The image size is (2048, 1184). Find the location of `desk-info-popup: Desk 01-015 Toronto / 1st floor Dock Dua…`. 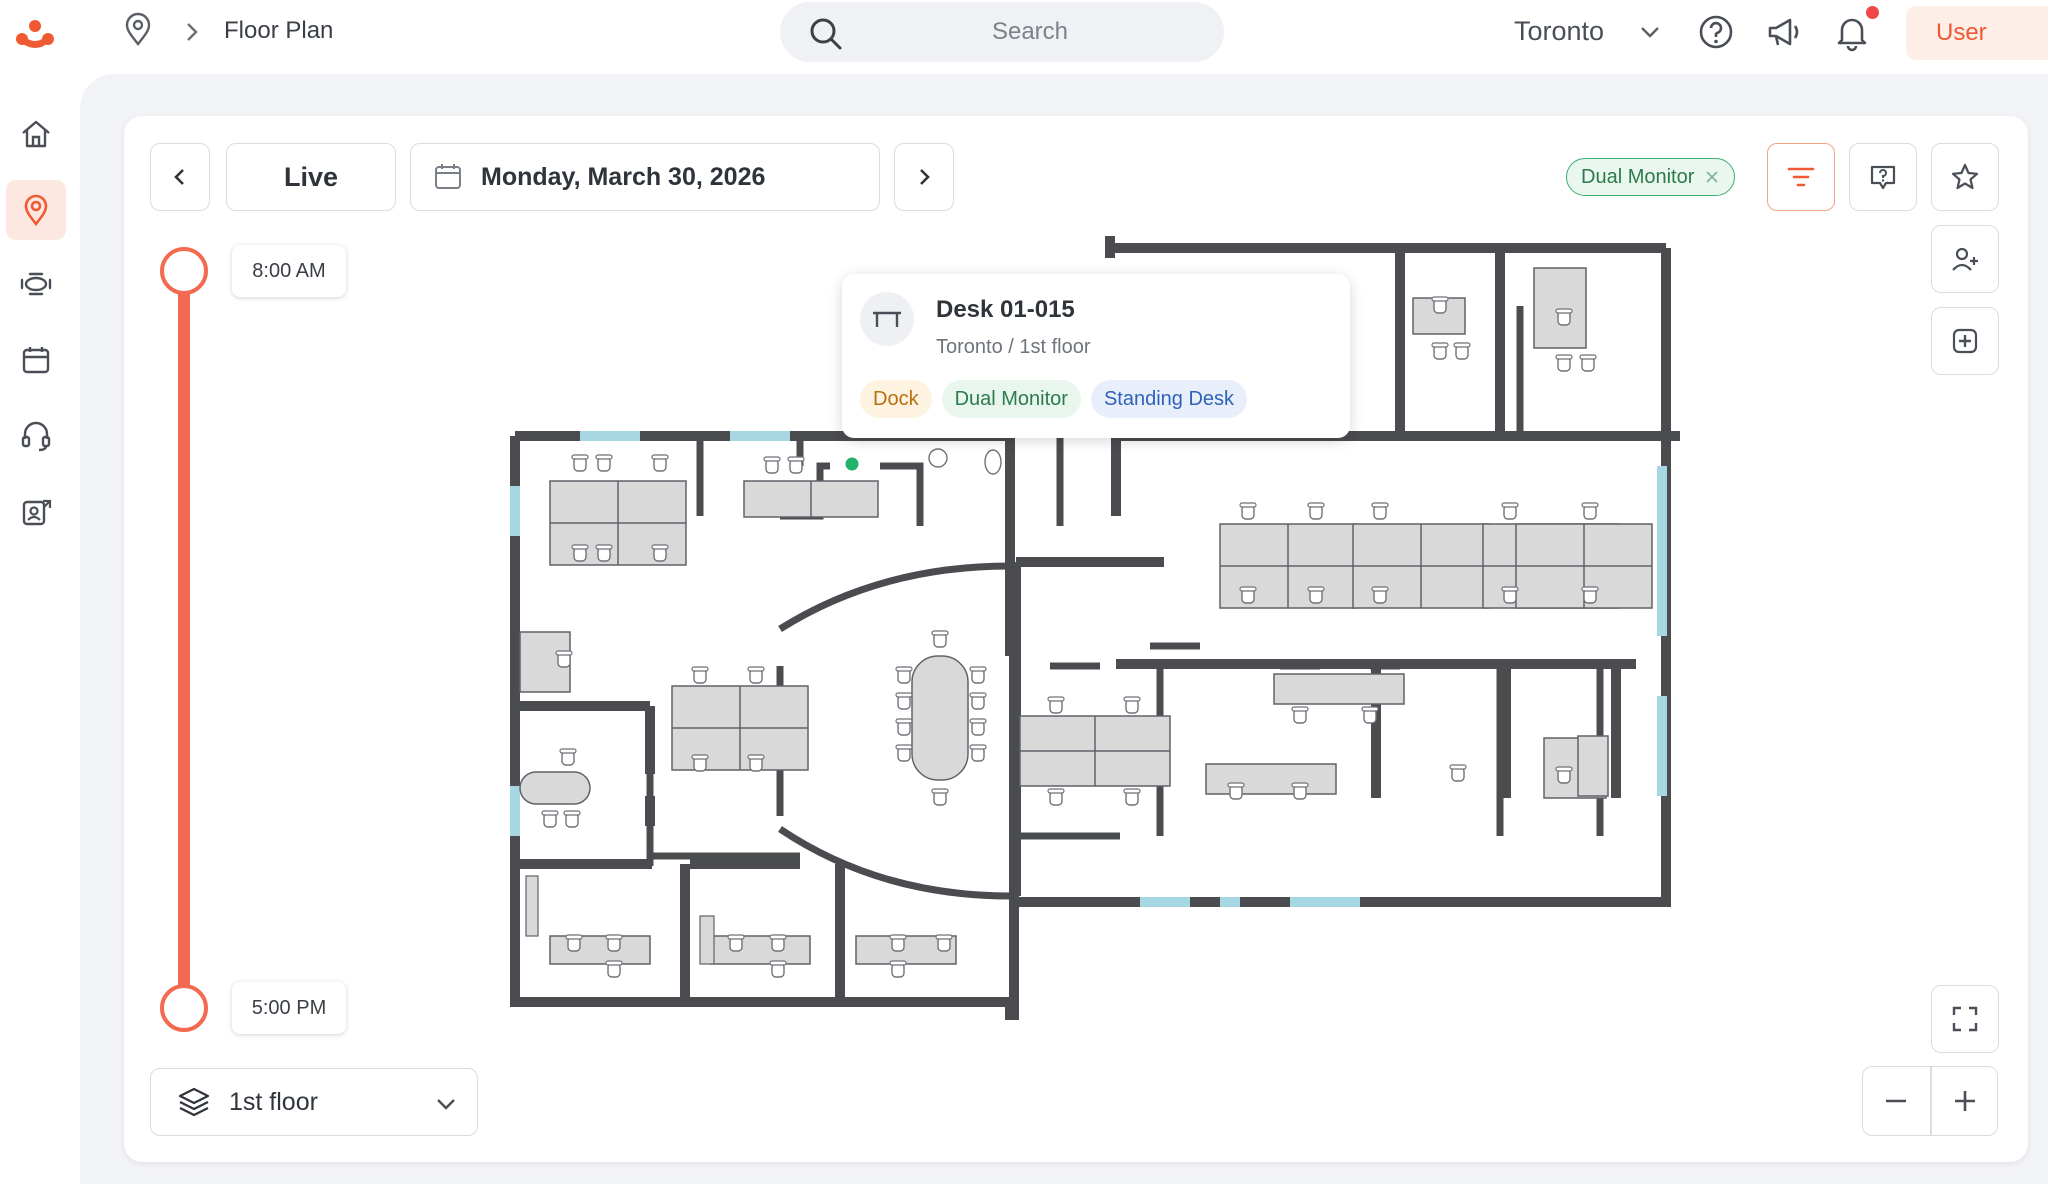

desk-info-popup: Desk 01-015 Toronto / 1st floor Dock Dua… is located at coordinates (1096, 356).